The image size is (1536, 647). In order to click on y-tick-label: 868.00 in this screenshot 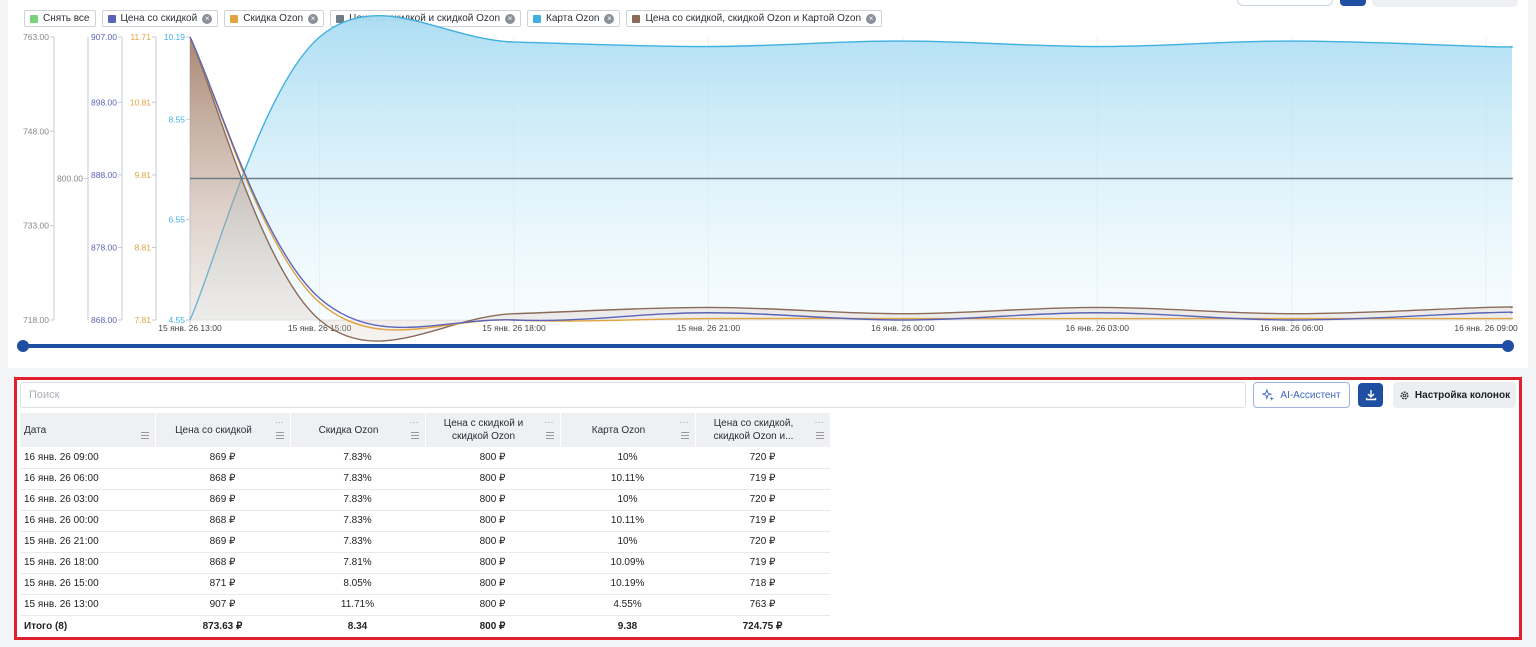, I will do `click(104, 320)`.